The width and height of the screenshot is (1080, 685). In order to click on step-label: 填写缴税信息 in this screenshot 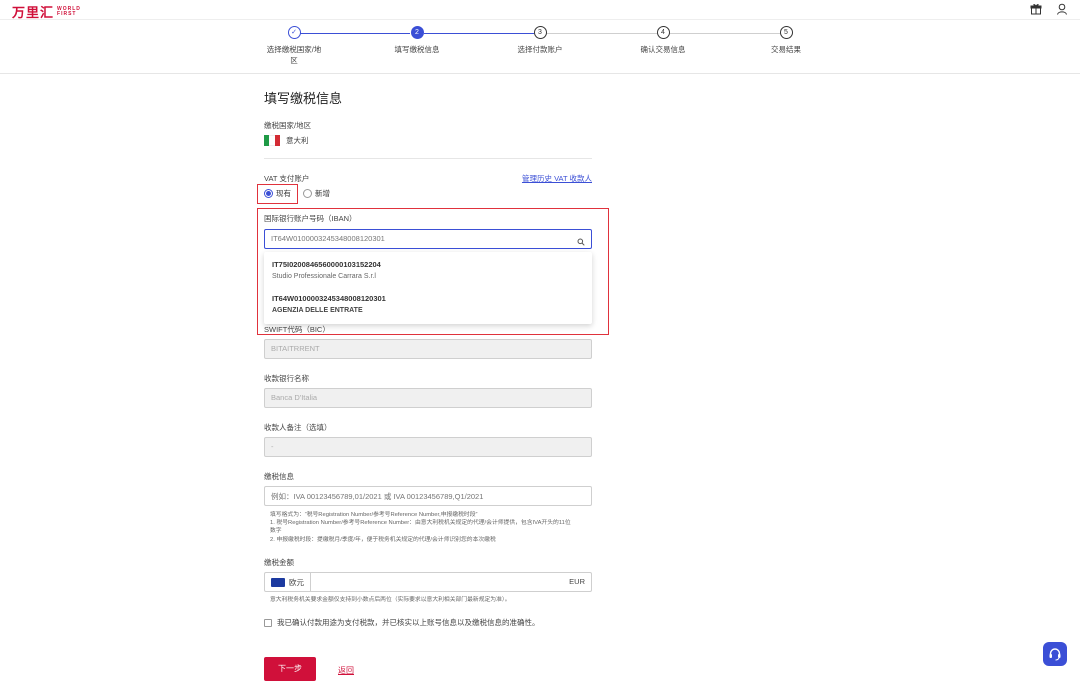, I will do `click(417, 49)`.